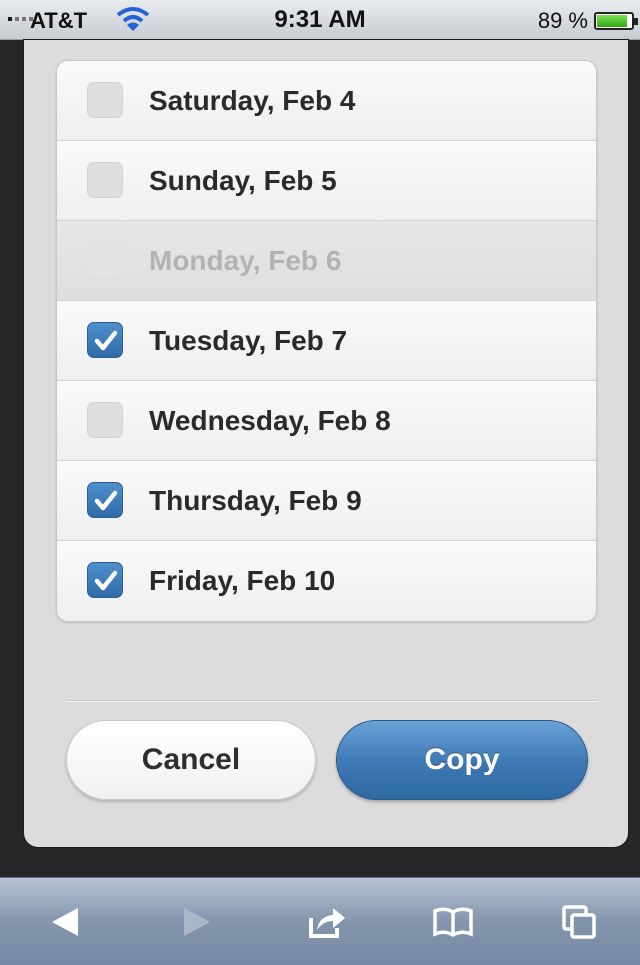 The height and width of the screenshot is (965, 640). I want to click on day-row: Thursday, Feb 9, so click(326, 501).